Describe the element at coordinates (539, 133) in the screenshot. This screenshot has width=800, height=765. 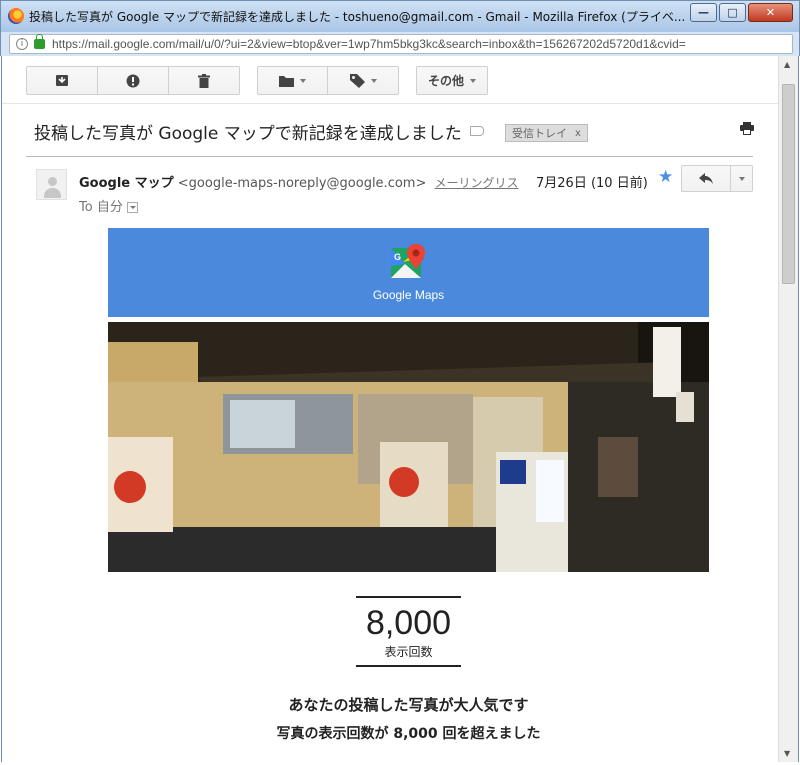
I see `chip-label: 受信トレイ` at that location.